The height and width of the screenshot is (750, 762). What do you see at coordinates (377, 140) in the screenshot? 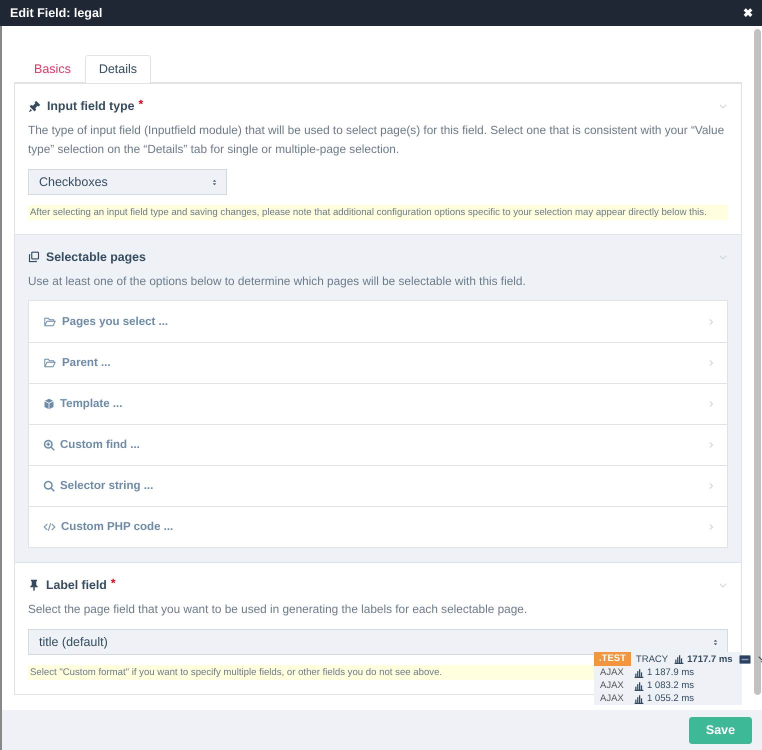
I see `section-description: The type of input field (Inputfield module) that will be used to select page(s) for this field. Select one that is consistent with your “Value type” selection on the “Details” tab for single or multiple-page selection.` at bounding box center [377, 140].